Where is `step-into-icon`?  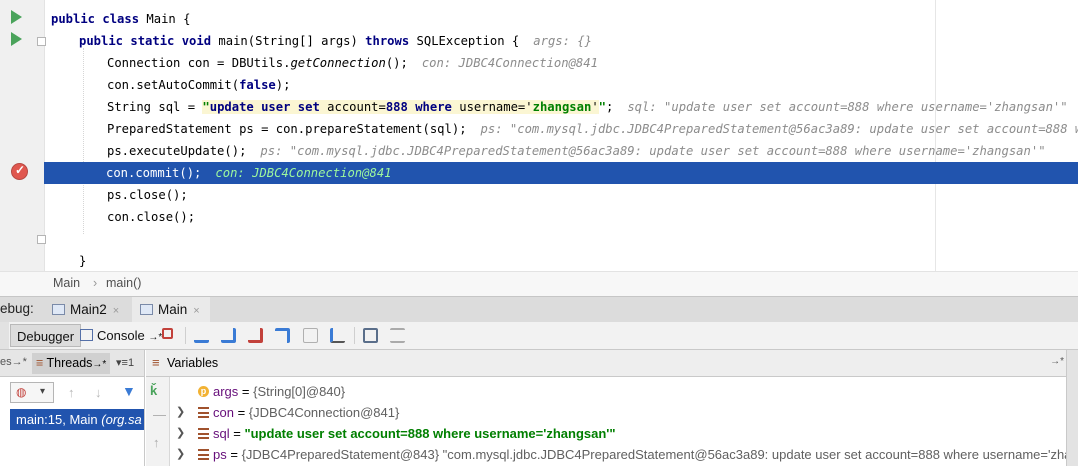 step-into-icon is located at coordinates (228, 335).